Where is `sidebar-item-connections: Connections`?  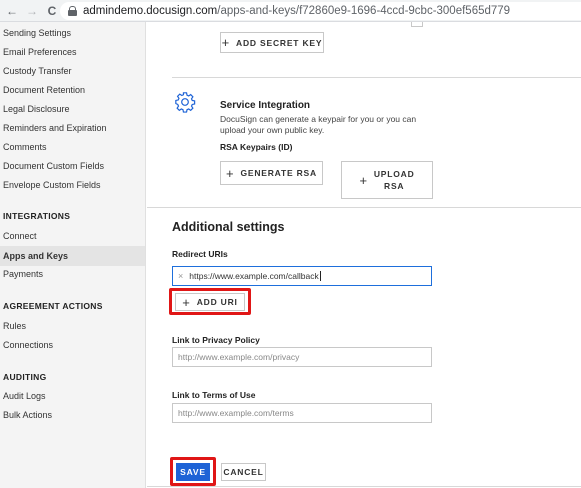 sidebar-item-connections: Connections is located at coordinates (28, 345).